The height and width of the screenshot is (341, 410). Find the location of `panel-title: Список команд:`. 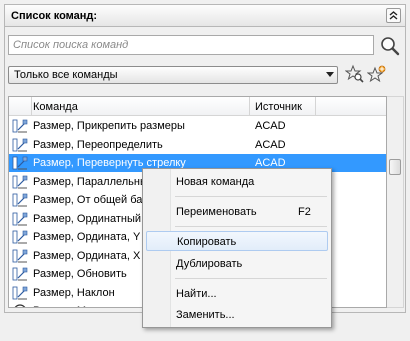

panel-title: Список команд: is located at coordinates (54, 16).